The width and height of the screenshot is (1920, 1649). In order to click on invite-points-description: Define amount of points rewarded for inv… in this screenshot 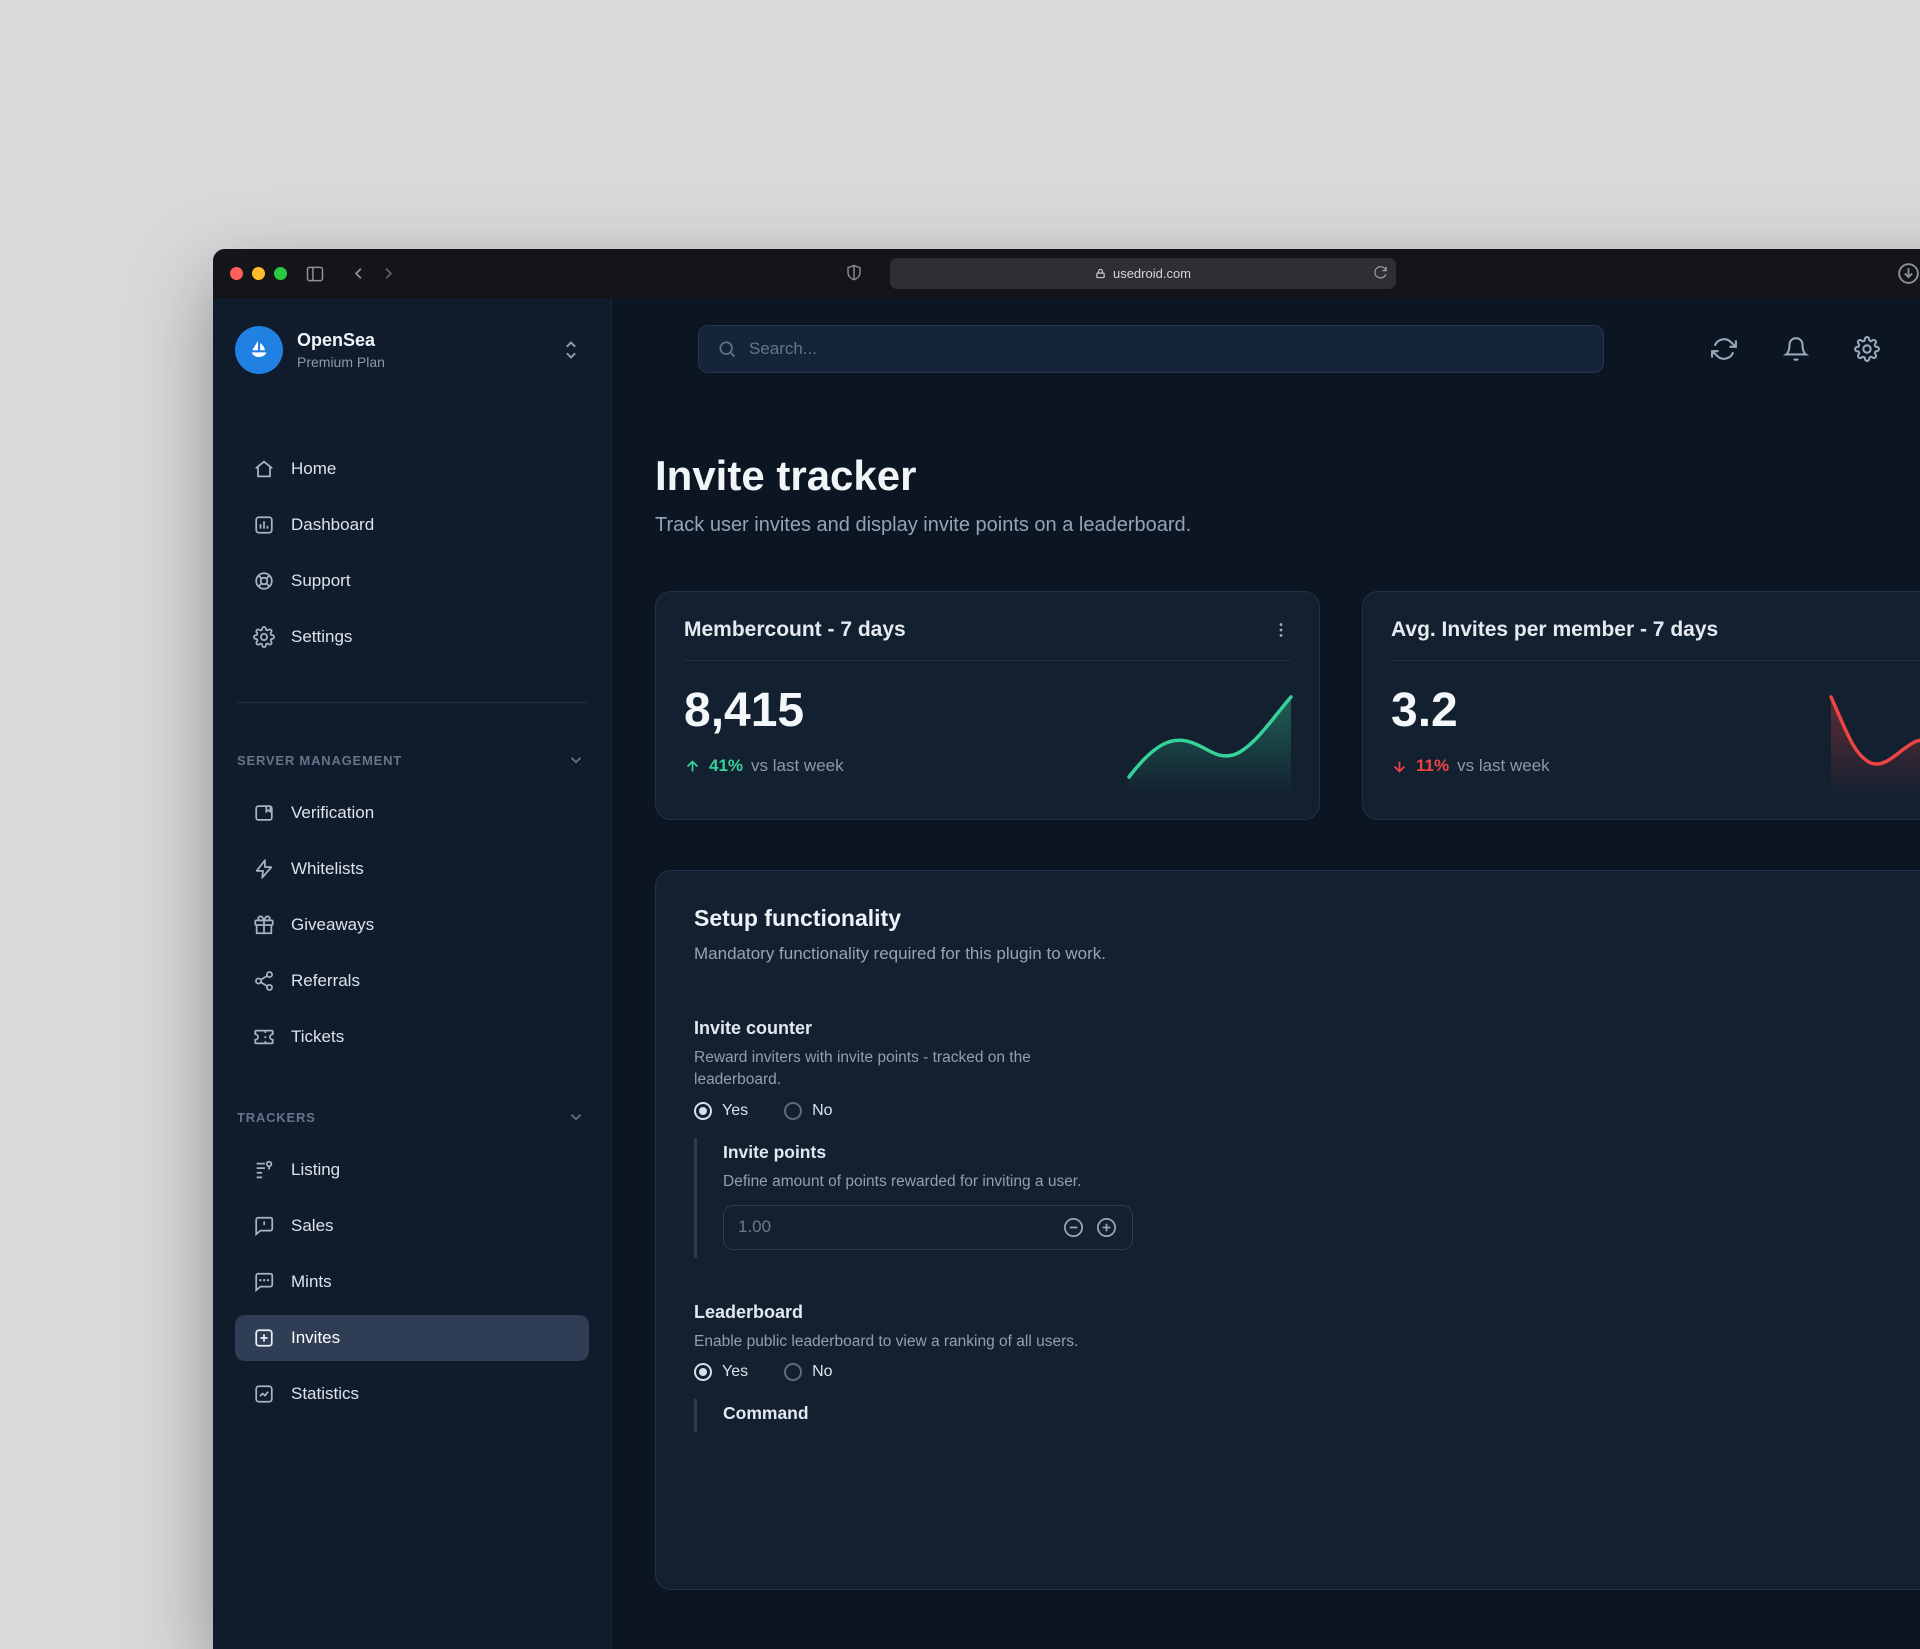, I will do `click(902, 1181)`.